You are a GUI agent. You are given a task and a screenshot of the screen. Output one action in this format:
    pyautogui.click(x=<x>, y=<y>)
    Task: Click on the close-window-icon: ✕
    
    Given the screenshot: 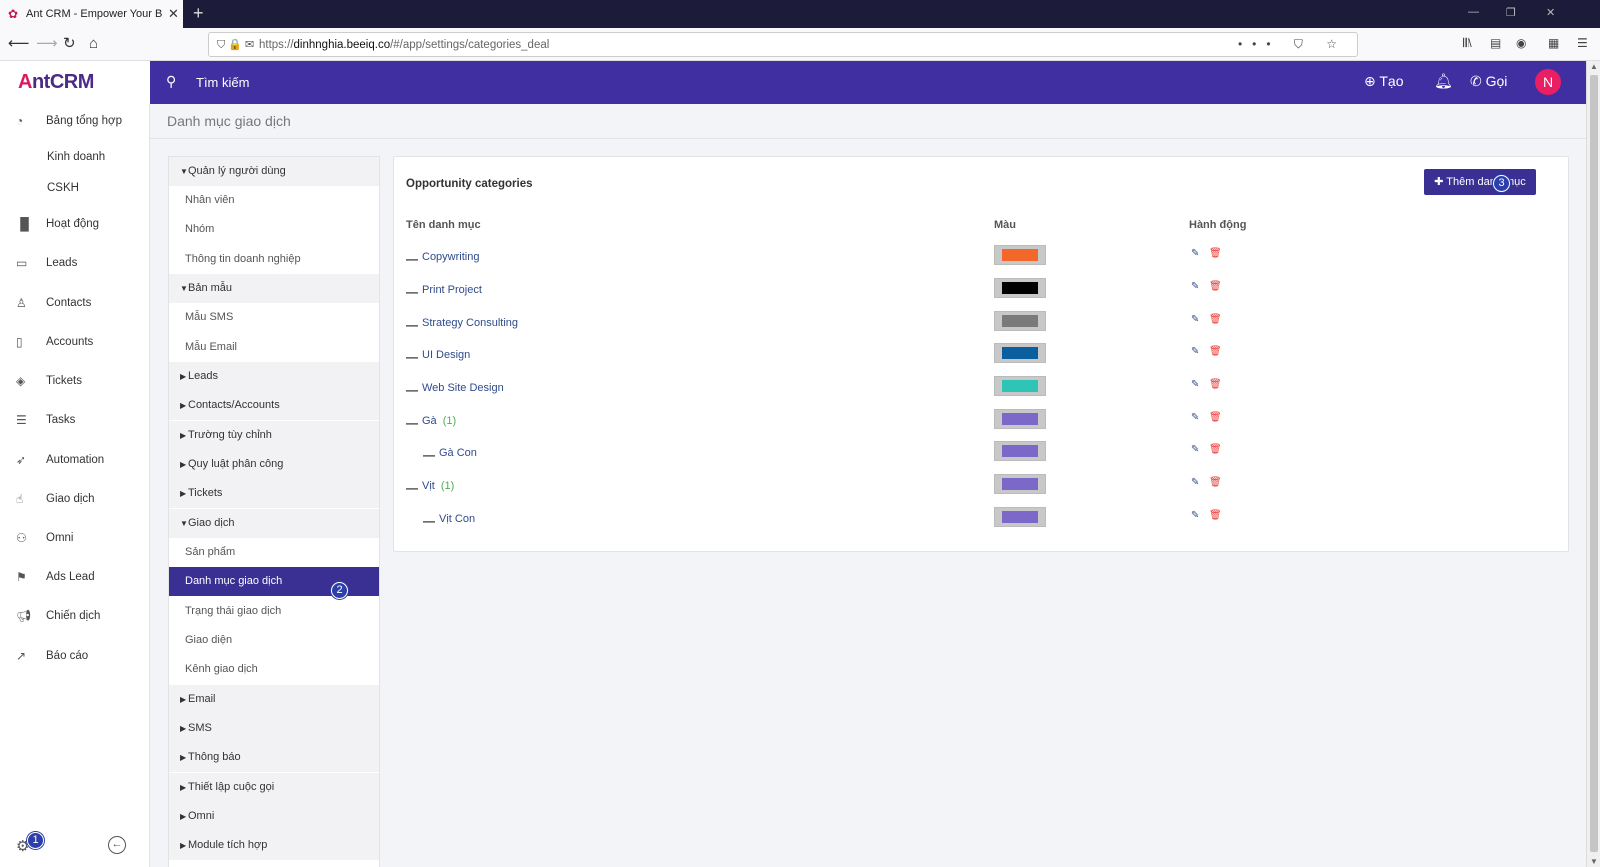 What is the action you would take?
    pyautogui.click(x=1550, y=12)
    